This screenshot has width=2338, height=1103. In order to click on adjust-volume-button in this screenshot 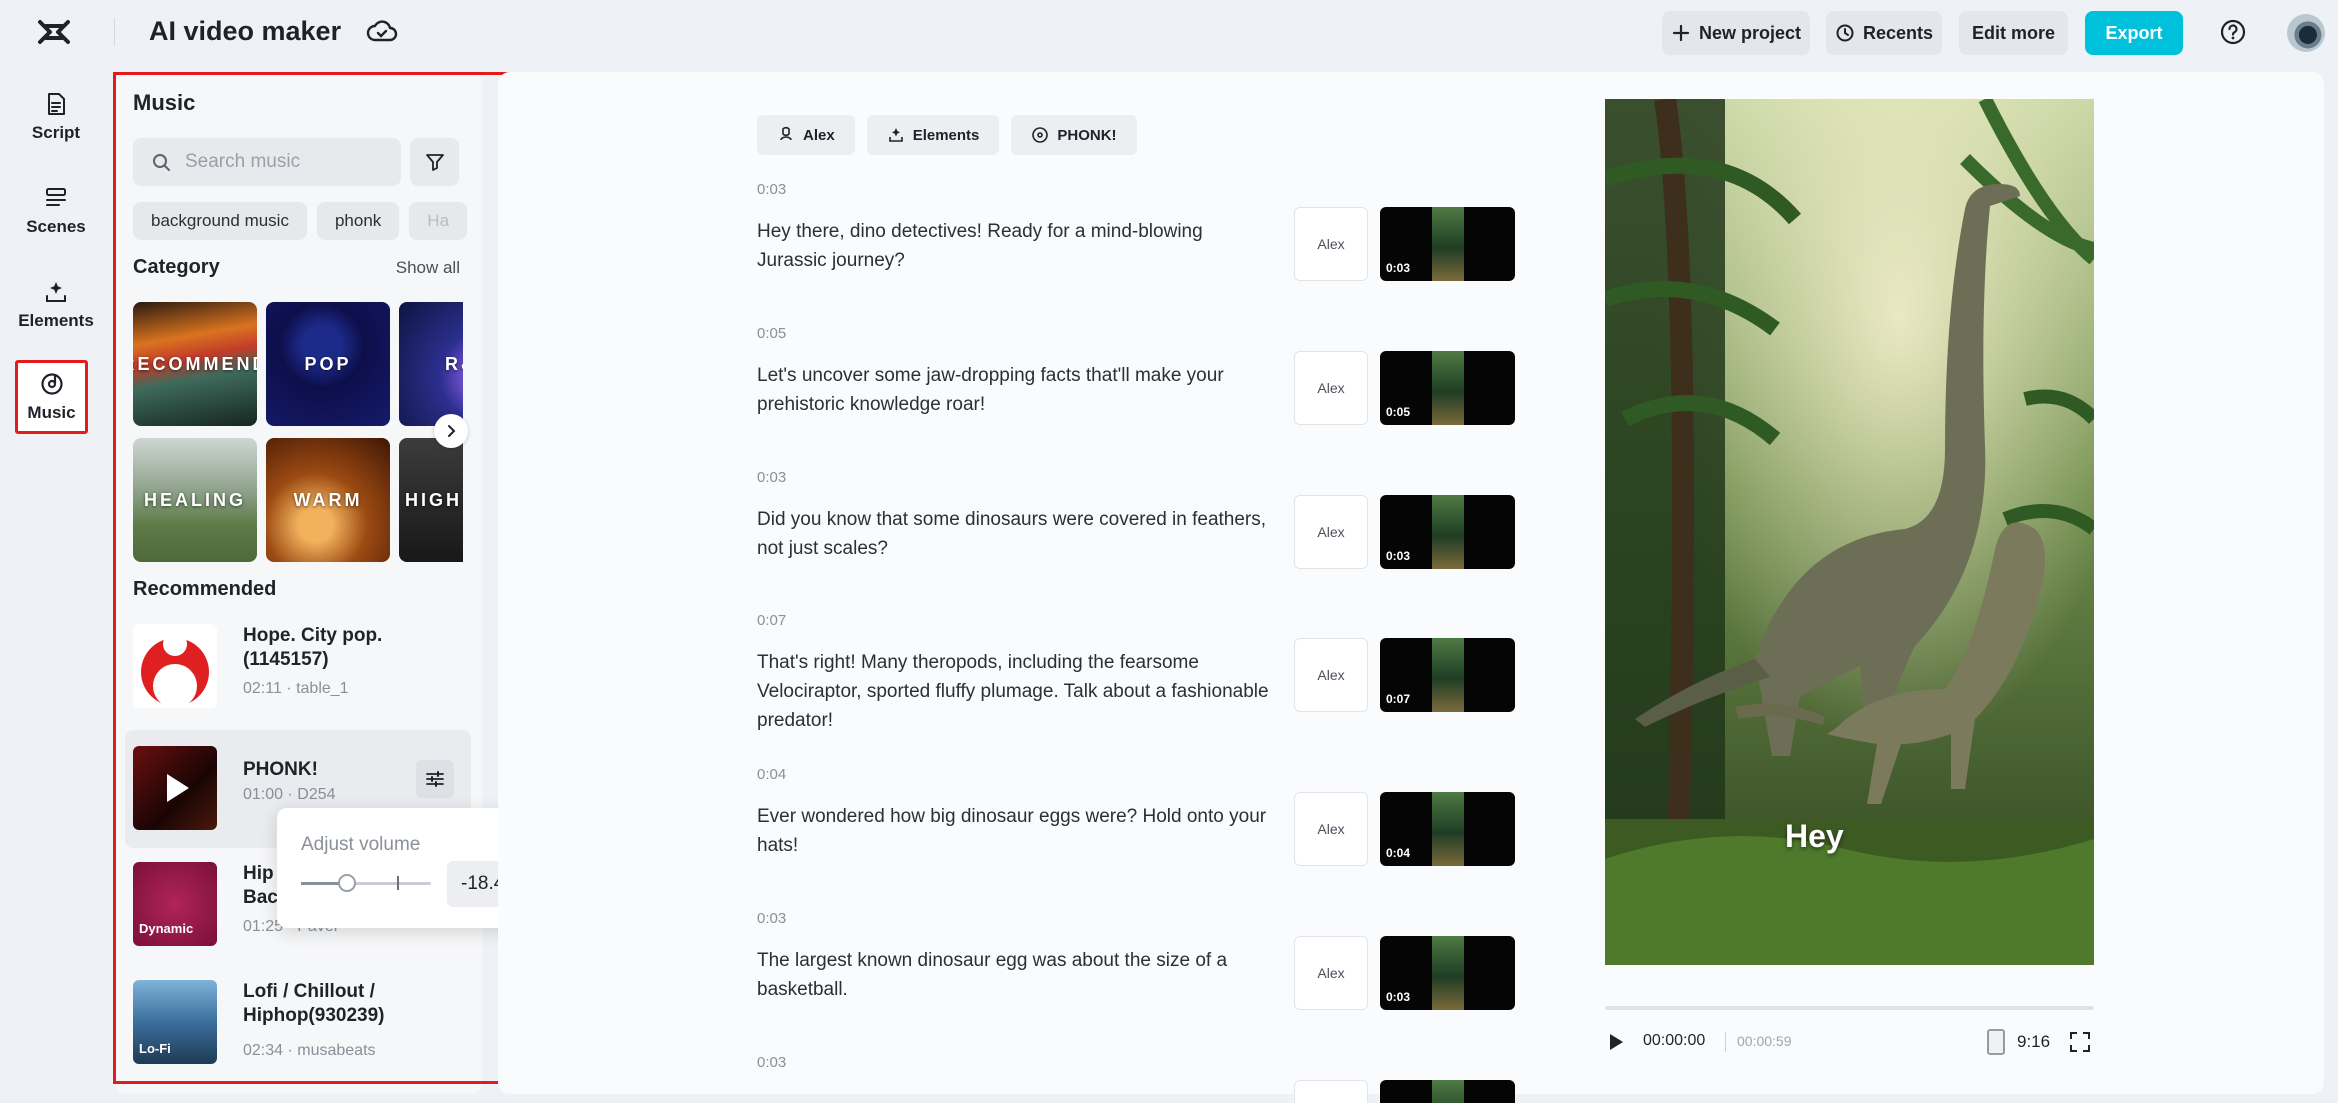, I will do `click(435, 779)`.